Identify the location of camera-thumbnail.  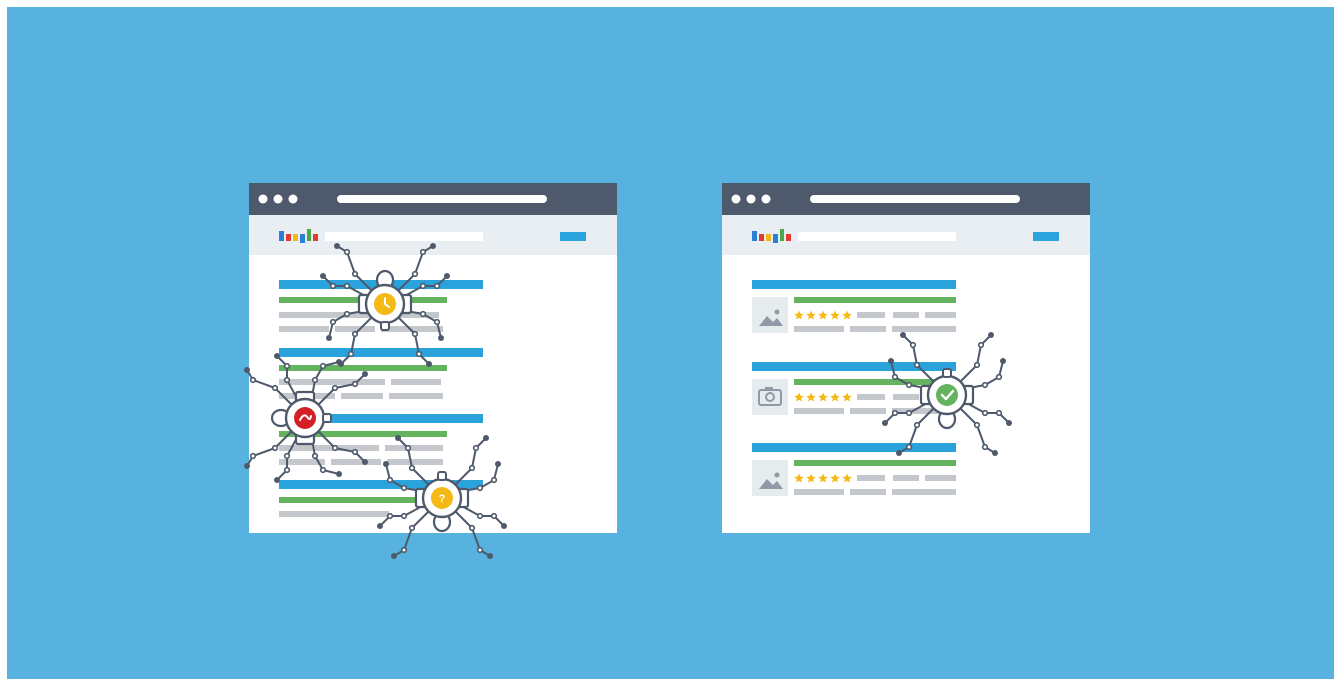
(770, 397).